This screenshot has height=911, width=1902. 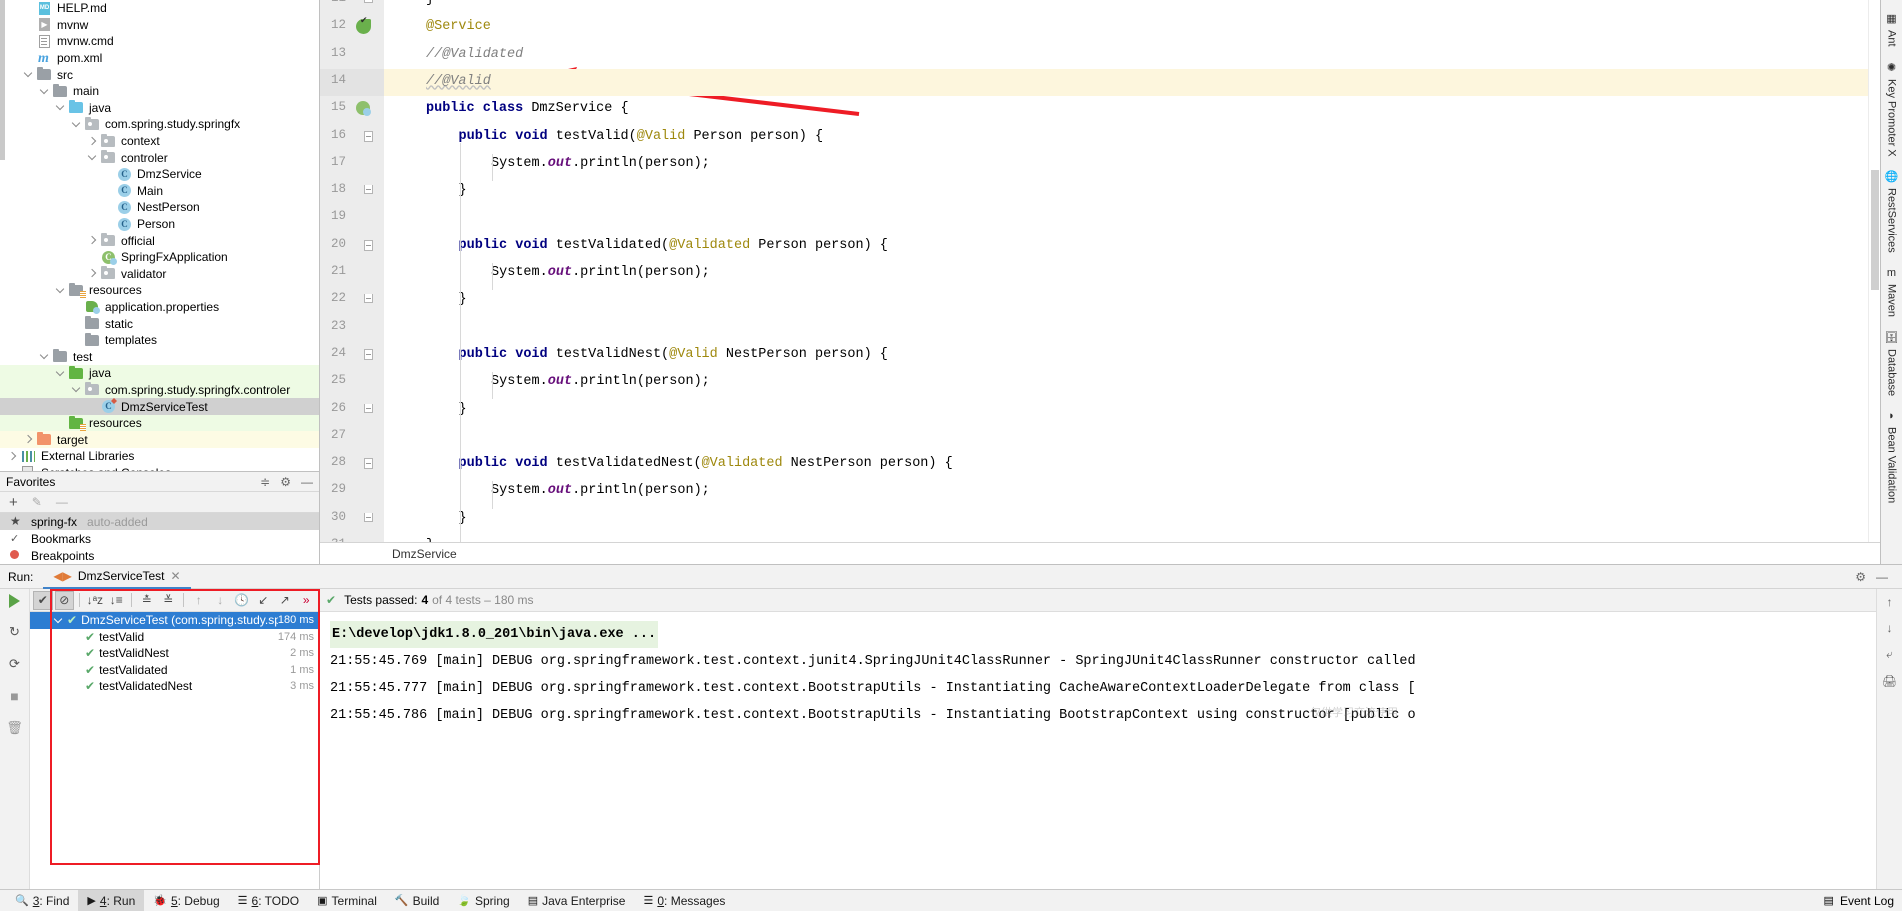 What do you see at coordinates (364, 109) in the screenshot?
I see `spring-bean-gutter-icon` at bounding box center [364, 109].